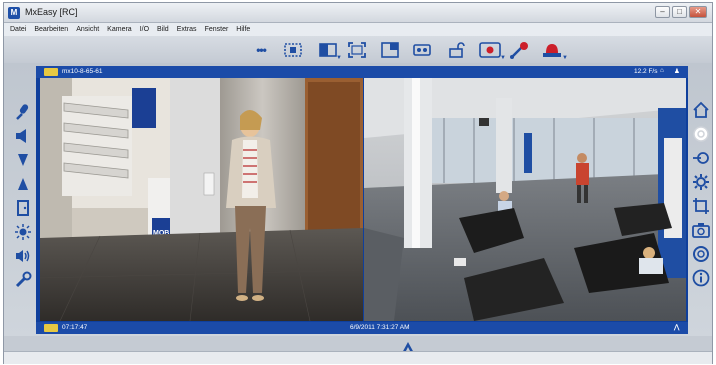 Image resolution: width=716 pixels, height=365 pixels. I want to click on mobotix-mini-icon: ⋀, so click(677, 327).